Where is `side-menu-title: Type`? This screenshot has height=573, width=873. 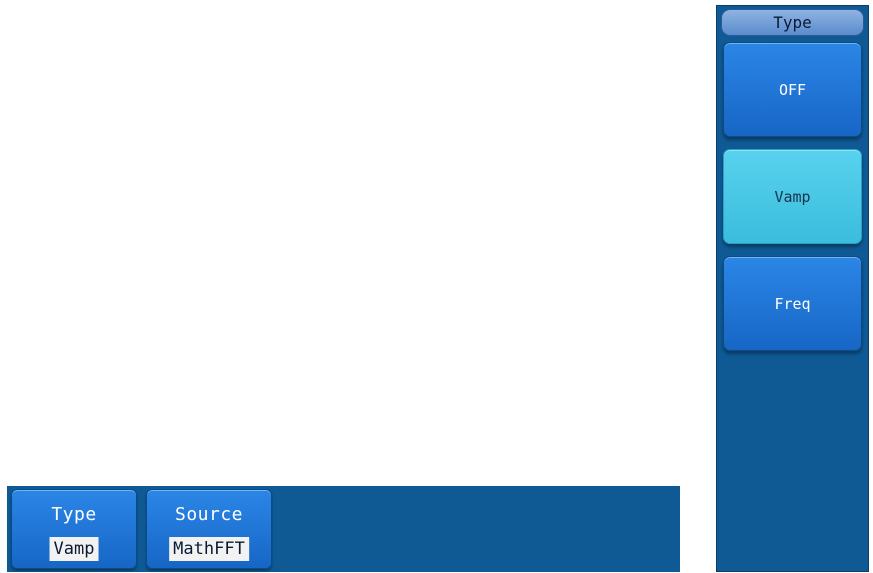 side-menu-title: Type is located at coordinates (792, 22).